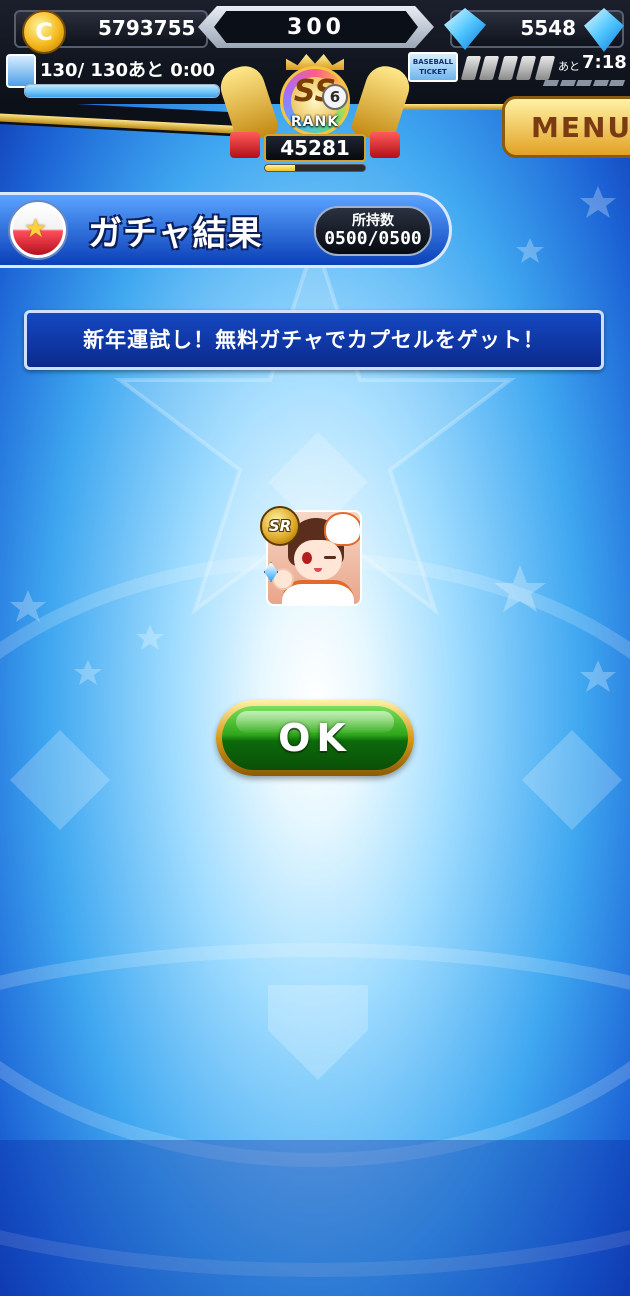 This screenshot has height=1296, width=630. I want to click on gacha-message: 新年運試し！無料ガチャでカプセルをゲット！, so click(314, 340).